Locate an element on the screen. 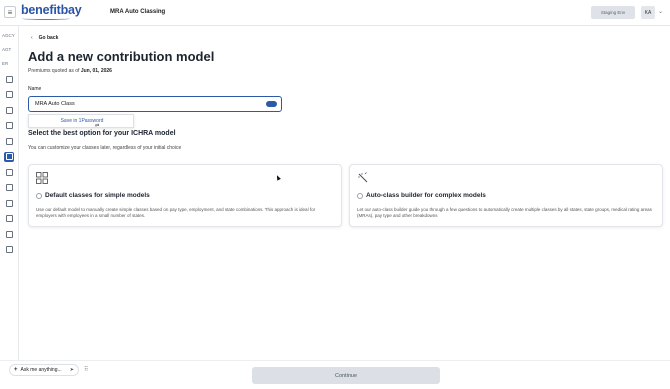 This screenshot has width=670, height=389. file-icon is located at coordinates (9, 172).